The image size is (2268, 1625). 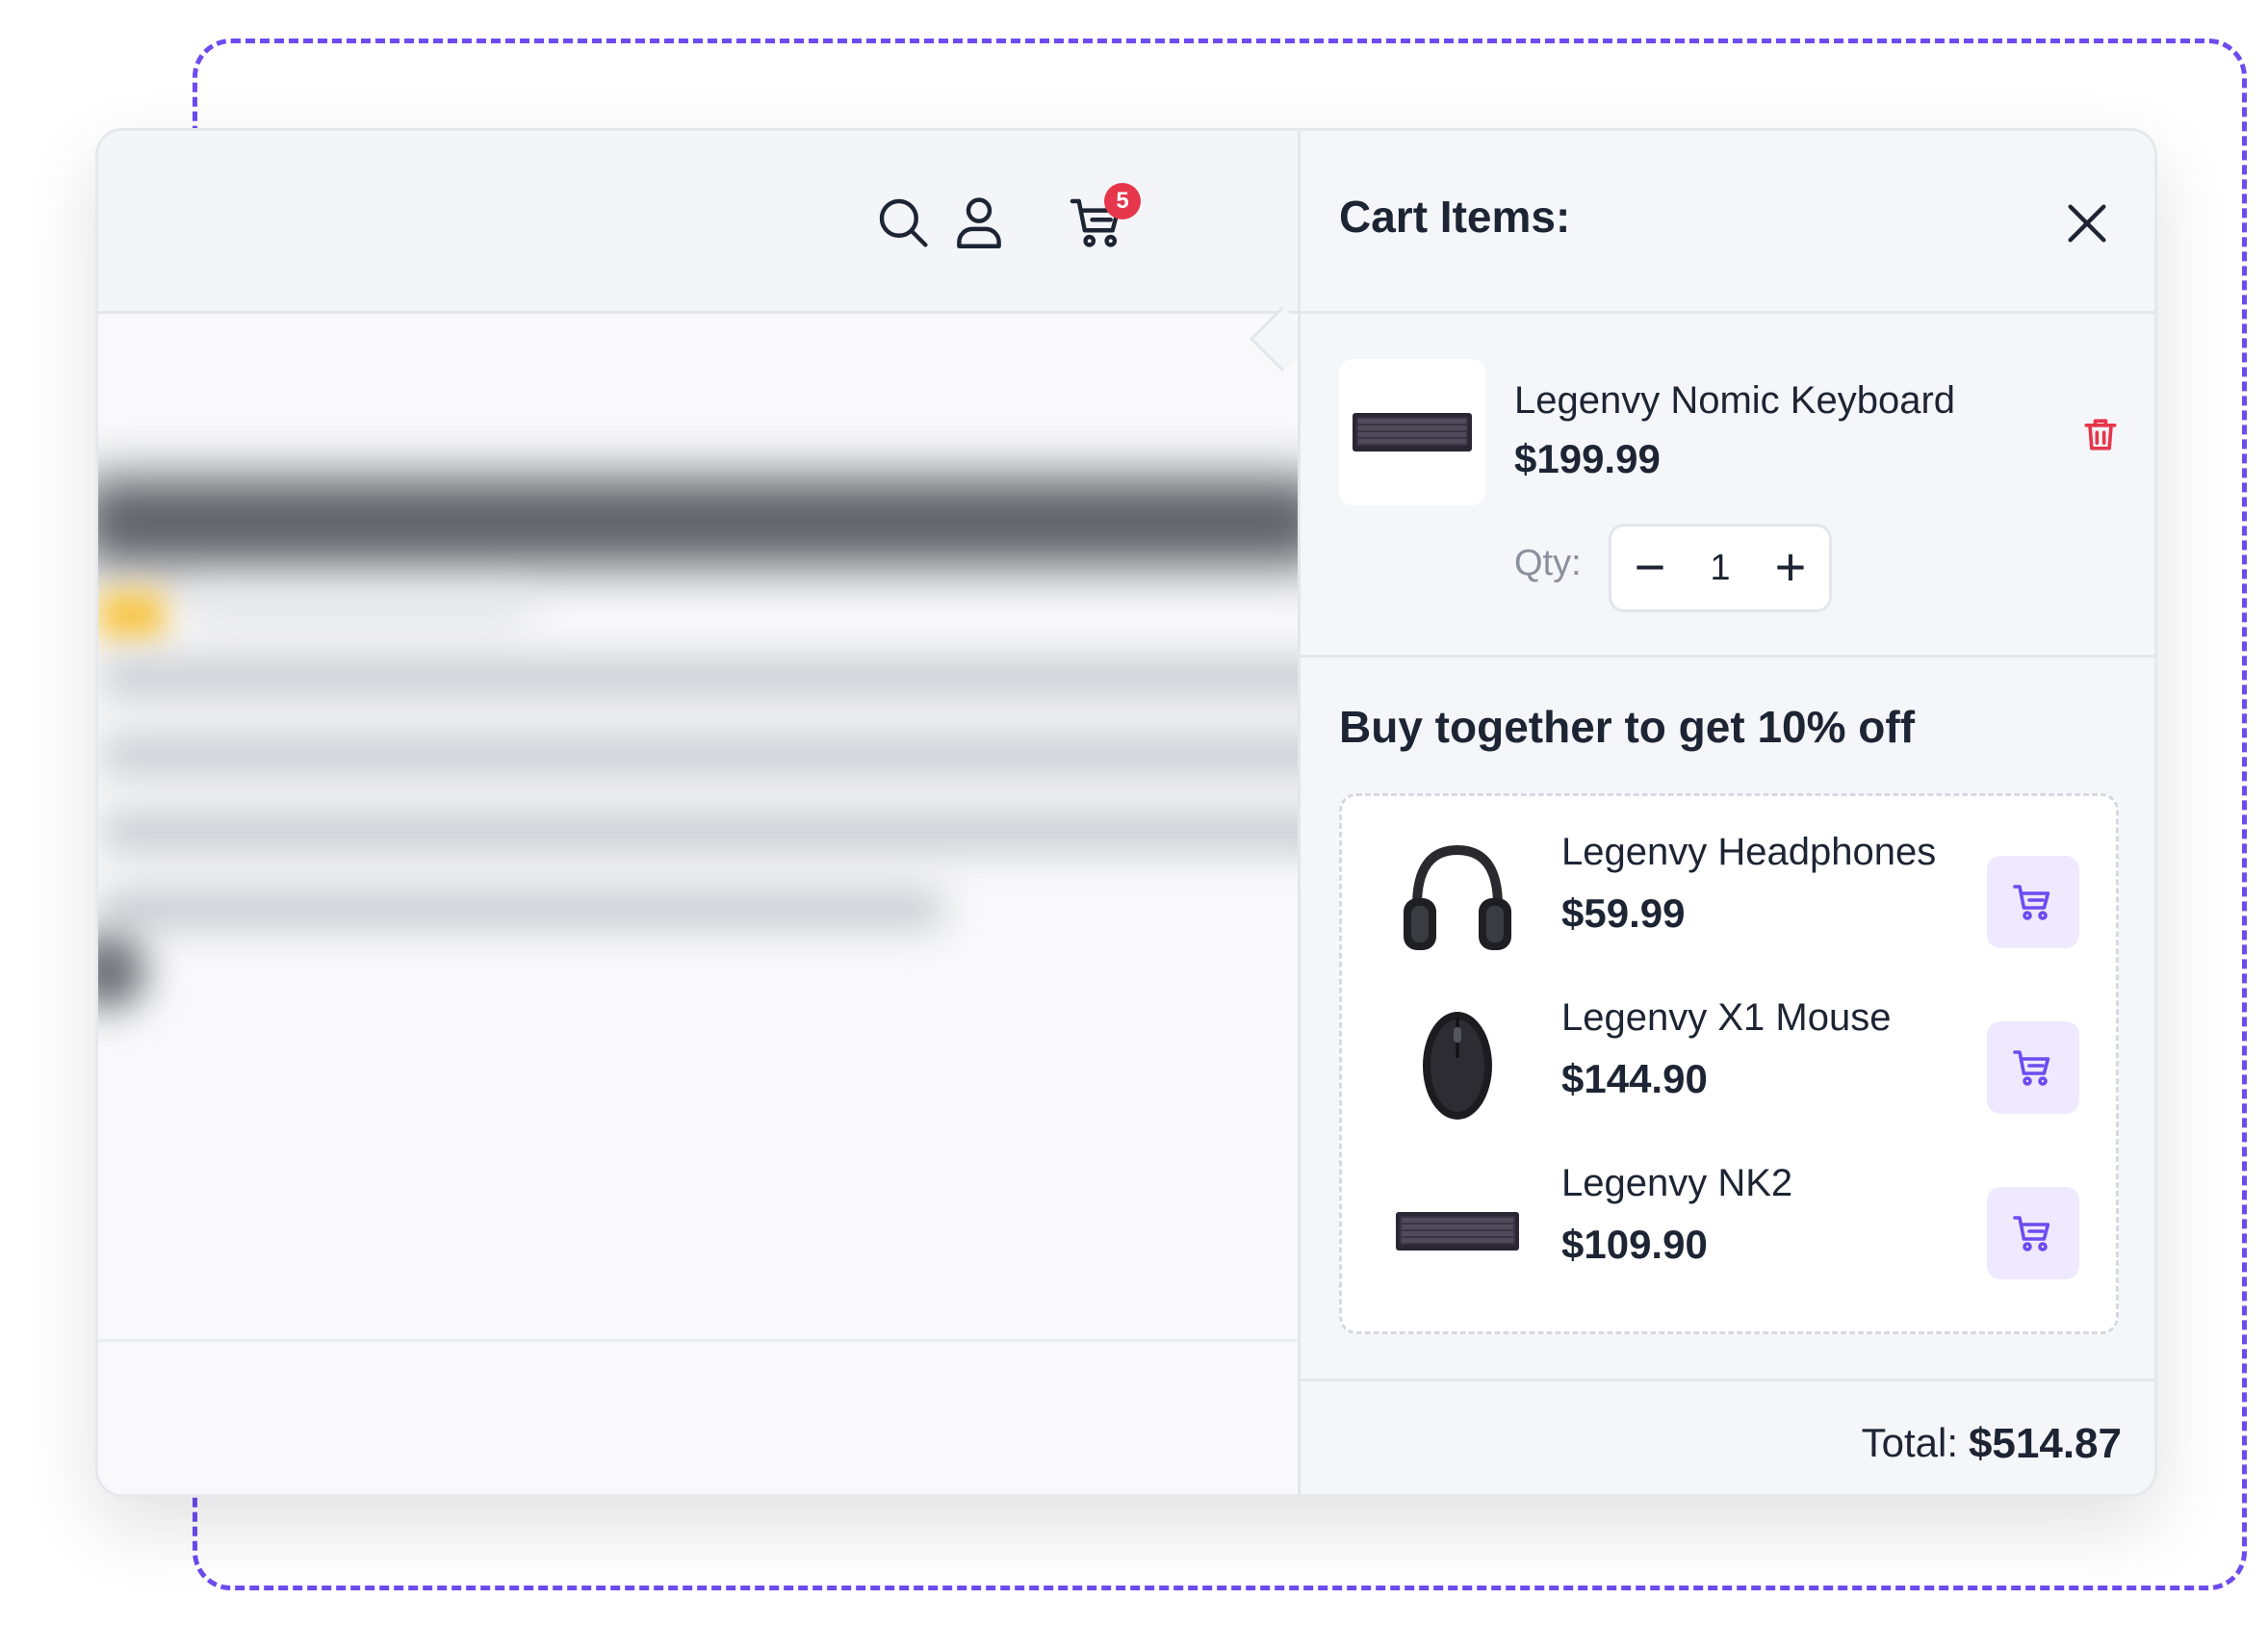 I want to click on cart-panel-header: Cart Items:, so click(x=1727, y=222).